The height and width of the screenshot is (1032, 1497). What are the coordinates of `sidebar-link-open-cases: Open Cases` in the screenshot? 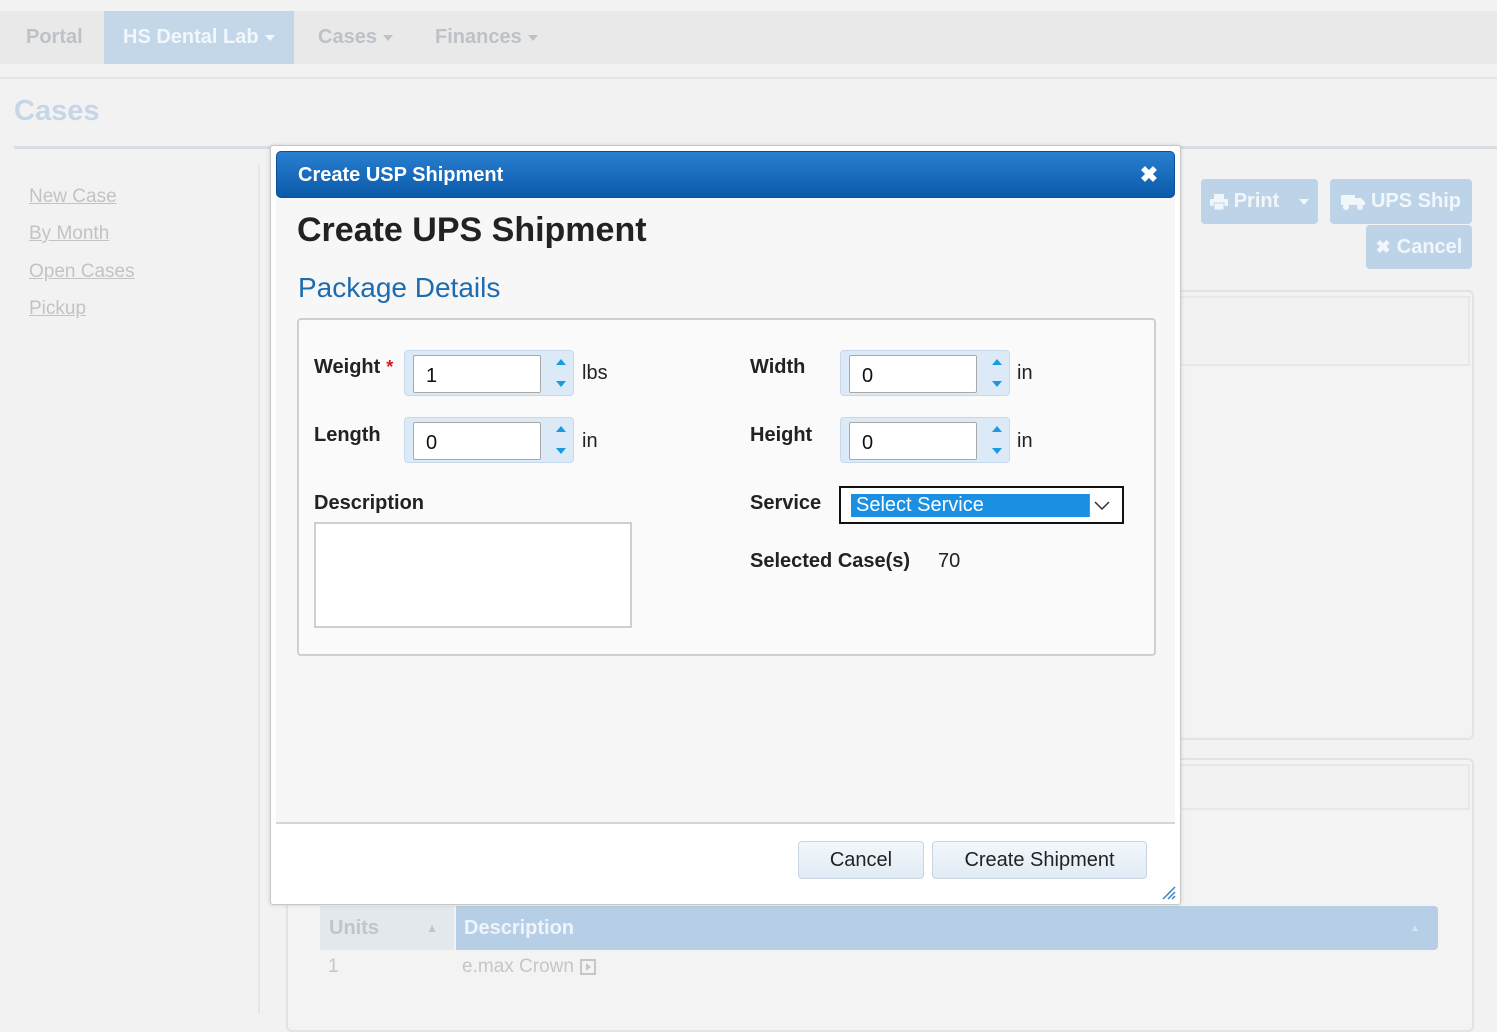 It's located at (82, 272).